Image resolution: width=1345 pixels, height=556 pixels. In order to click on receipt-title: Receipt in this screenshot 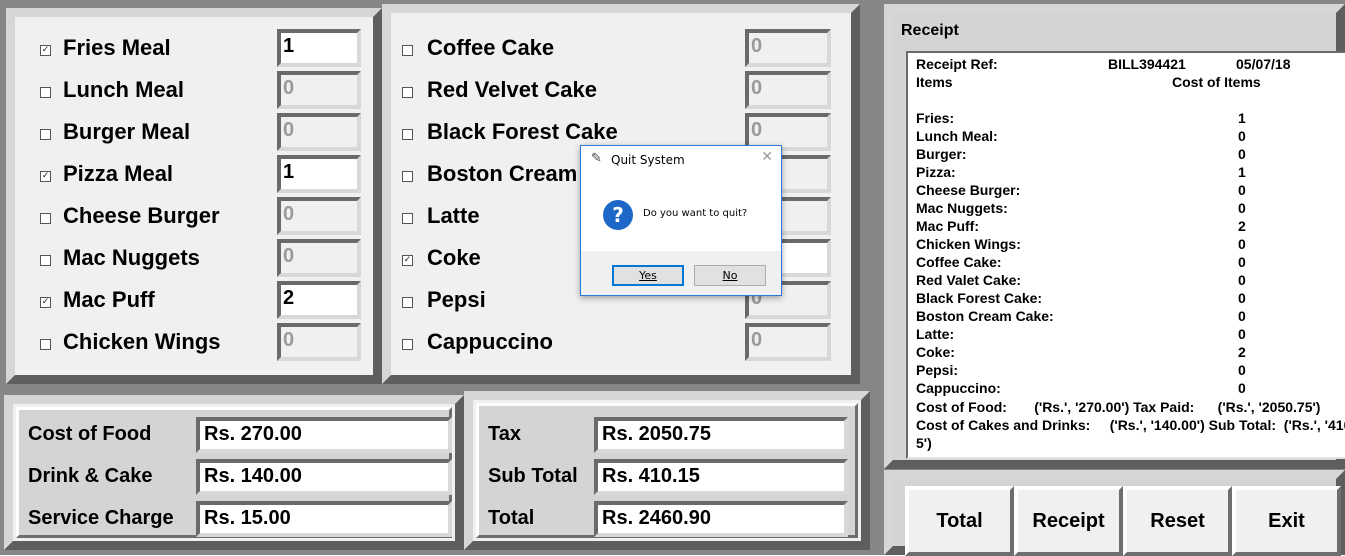, I will do `click(930, 30)`.